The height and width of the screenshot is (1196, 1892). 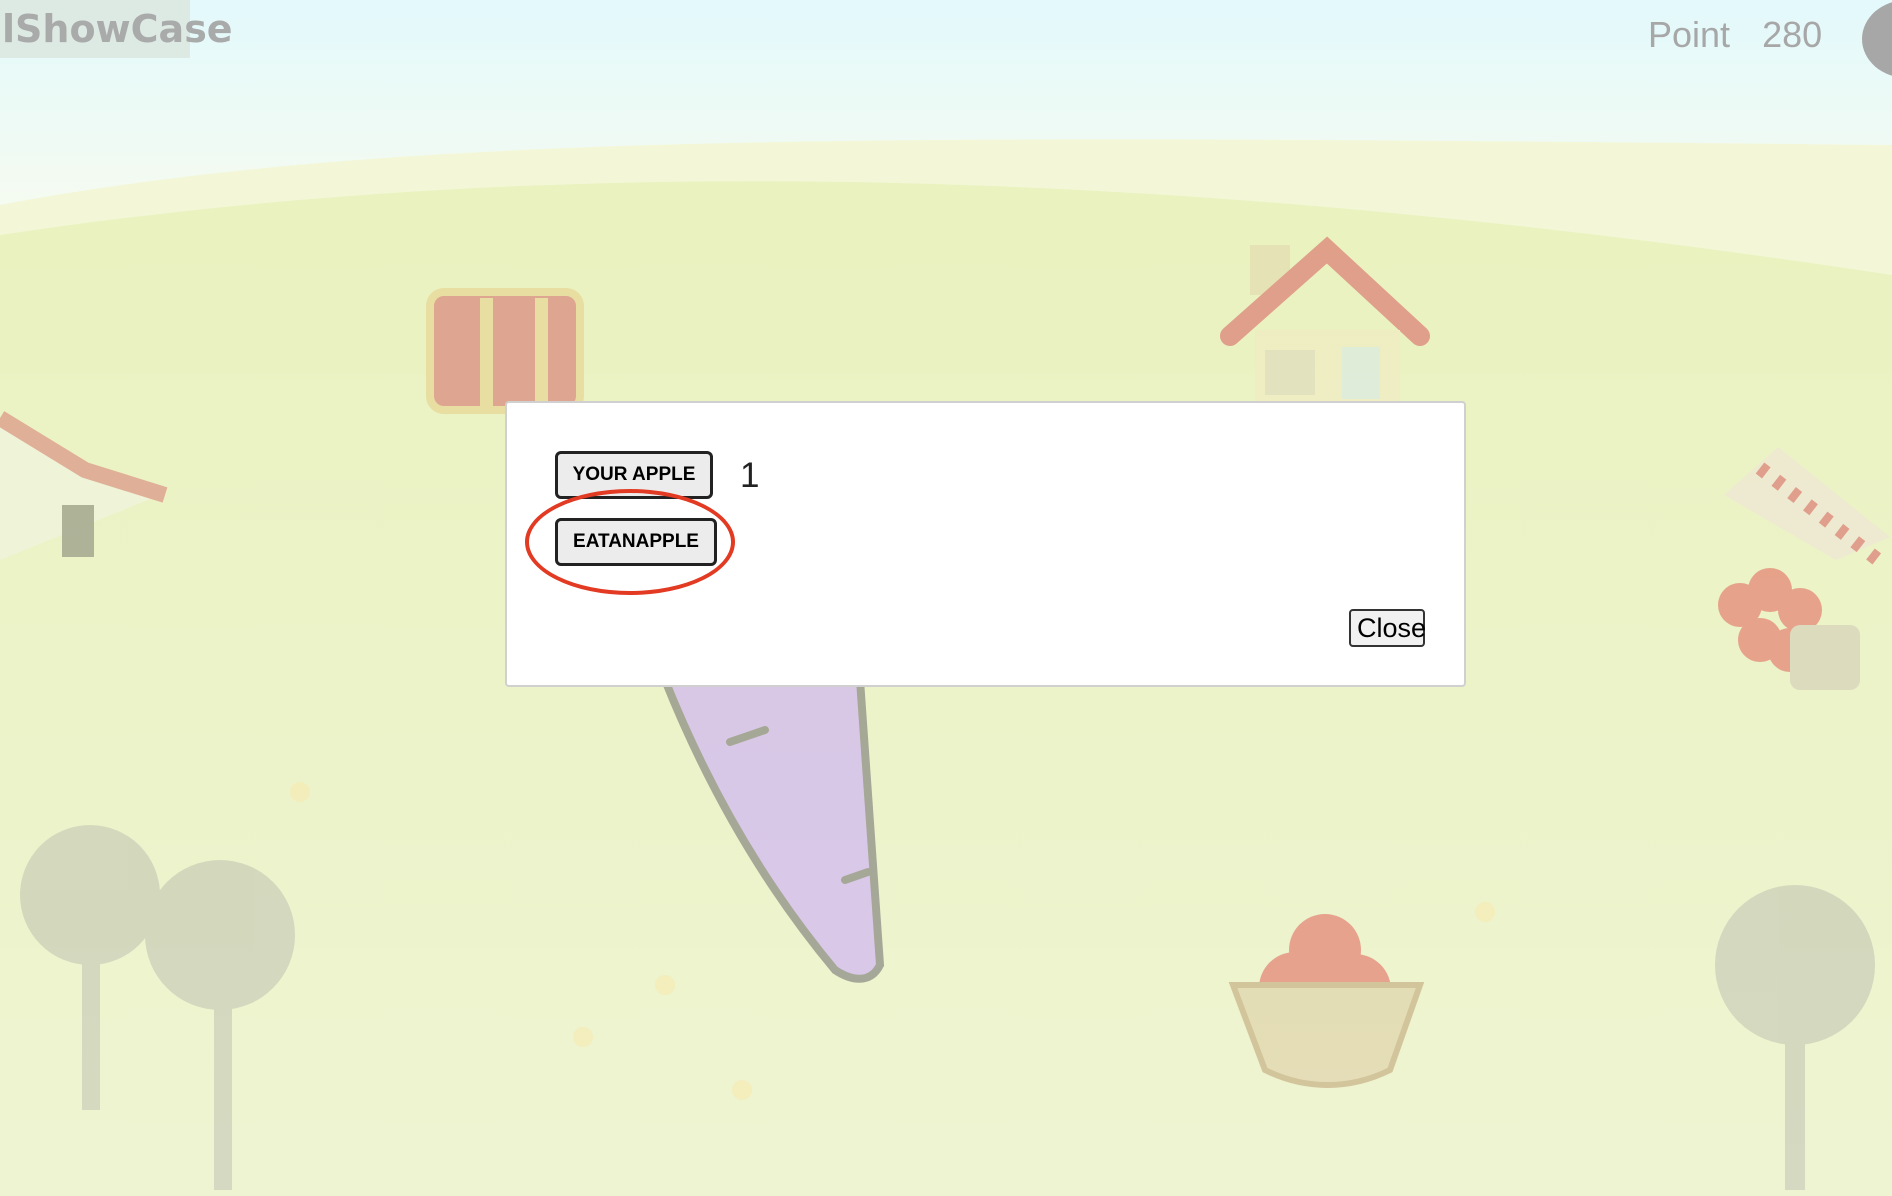 I want to click on brand-logo: lShowCase, so click(x=116, y=29).